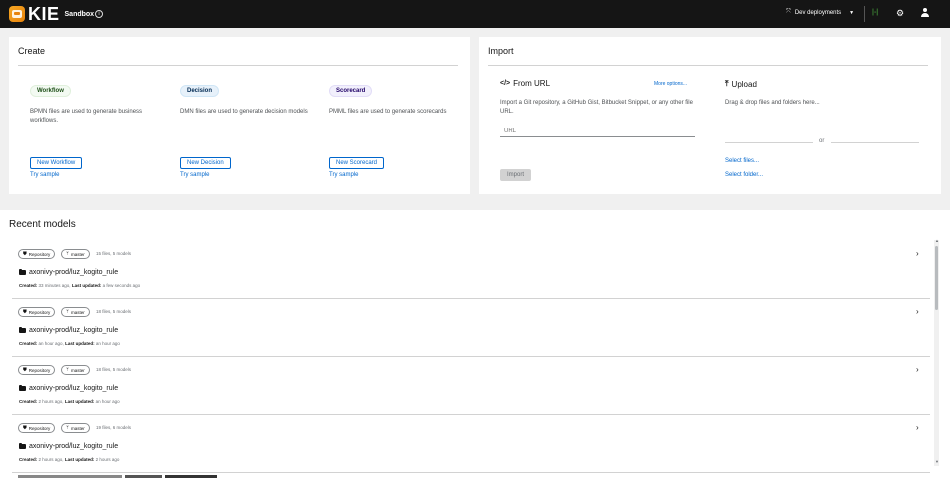 Image resolution: width=950 pixels, height=478 pixels. What do you see at coordinates (505, 83) in the screenshot?
I see `code-icon: </>` at bounding box center [505, 83].